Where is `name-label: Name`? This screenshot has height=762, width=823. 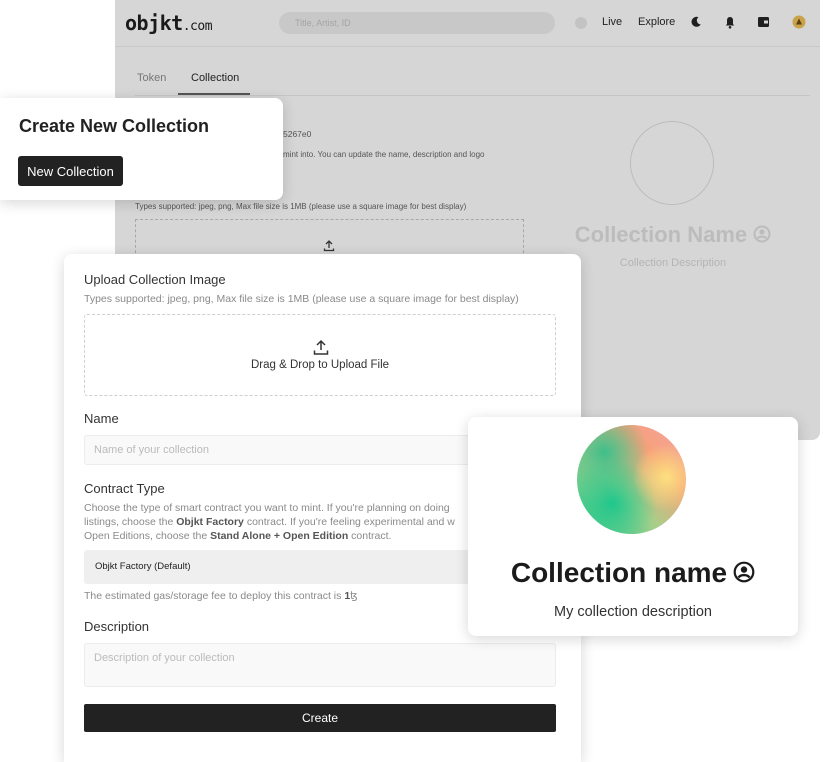 name-label: Name is located at coordinates (101, 418).